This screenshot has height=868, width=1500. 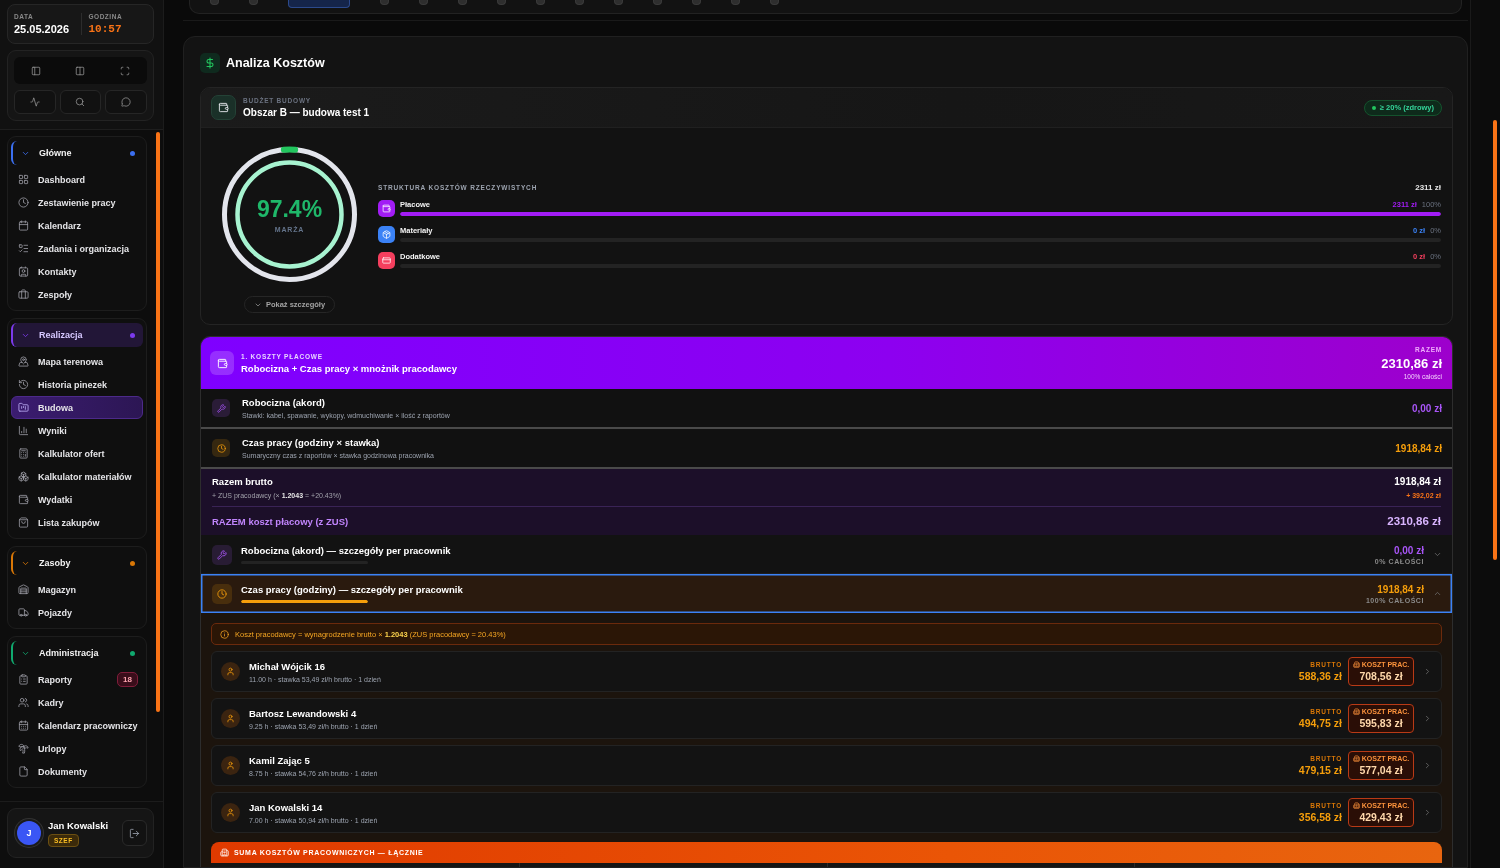 I want to click on nav-item: Magazyn, so click(x=77, y=589).